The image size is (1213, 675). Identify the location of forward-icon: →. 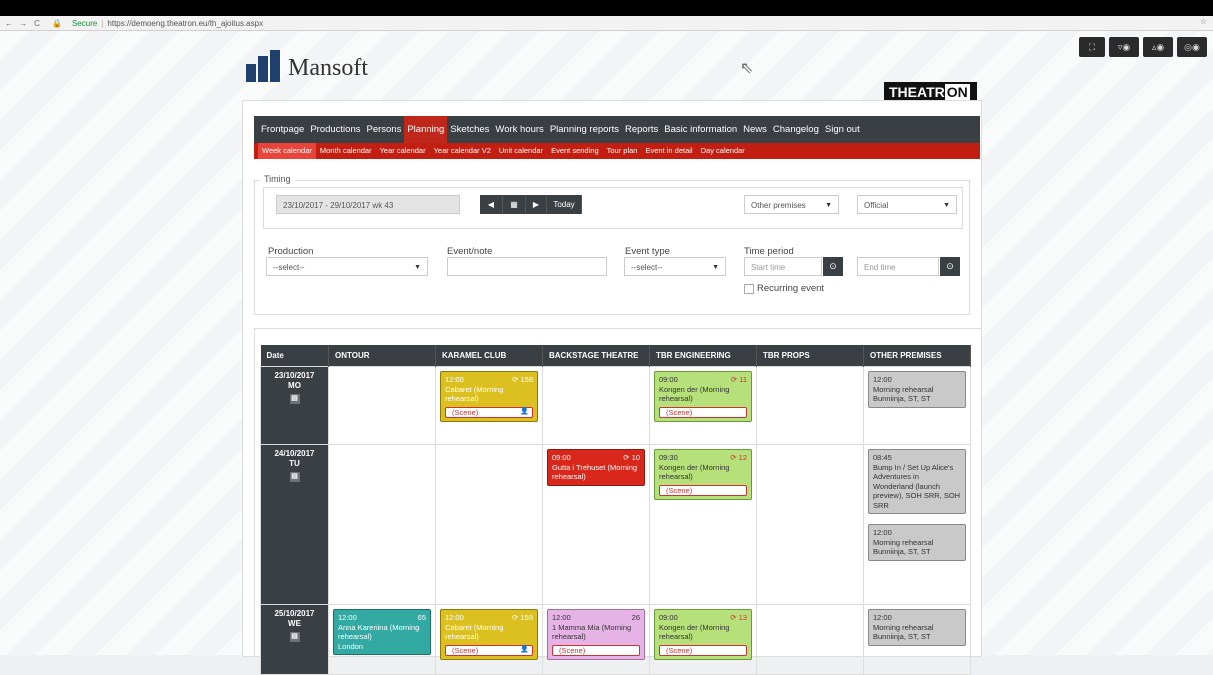
(23, 23).